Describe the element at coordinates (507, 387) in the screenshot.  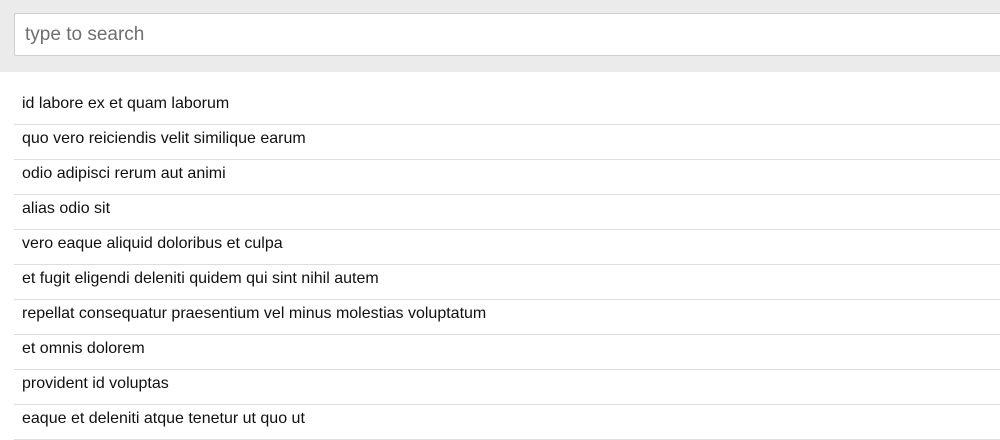
I see `list-item: provident id voluptas` at that location.